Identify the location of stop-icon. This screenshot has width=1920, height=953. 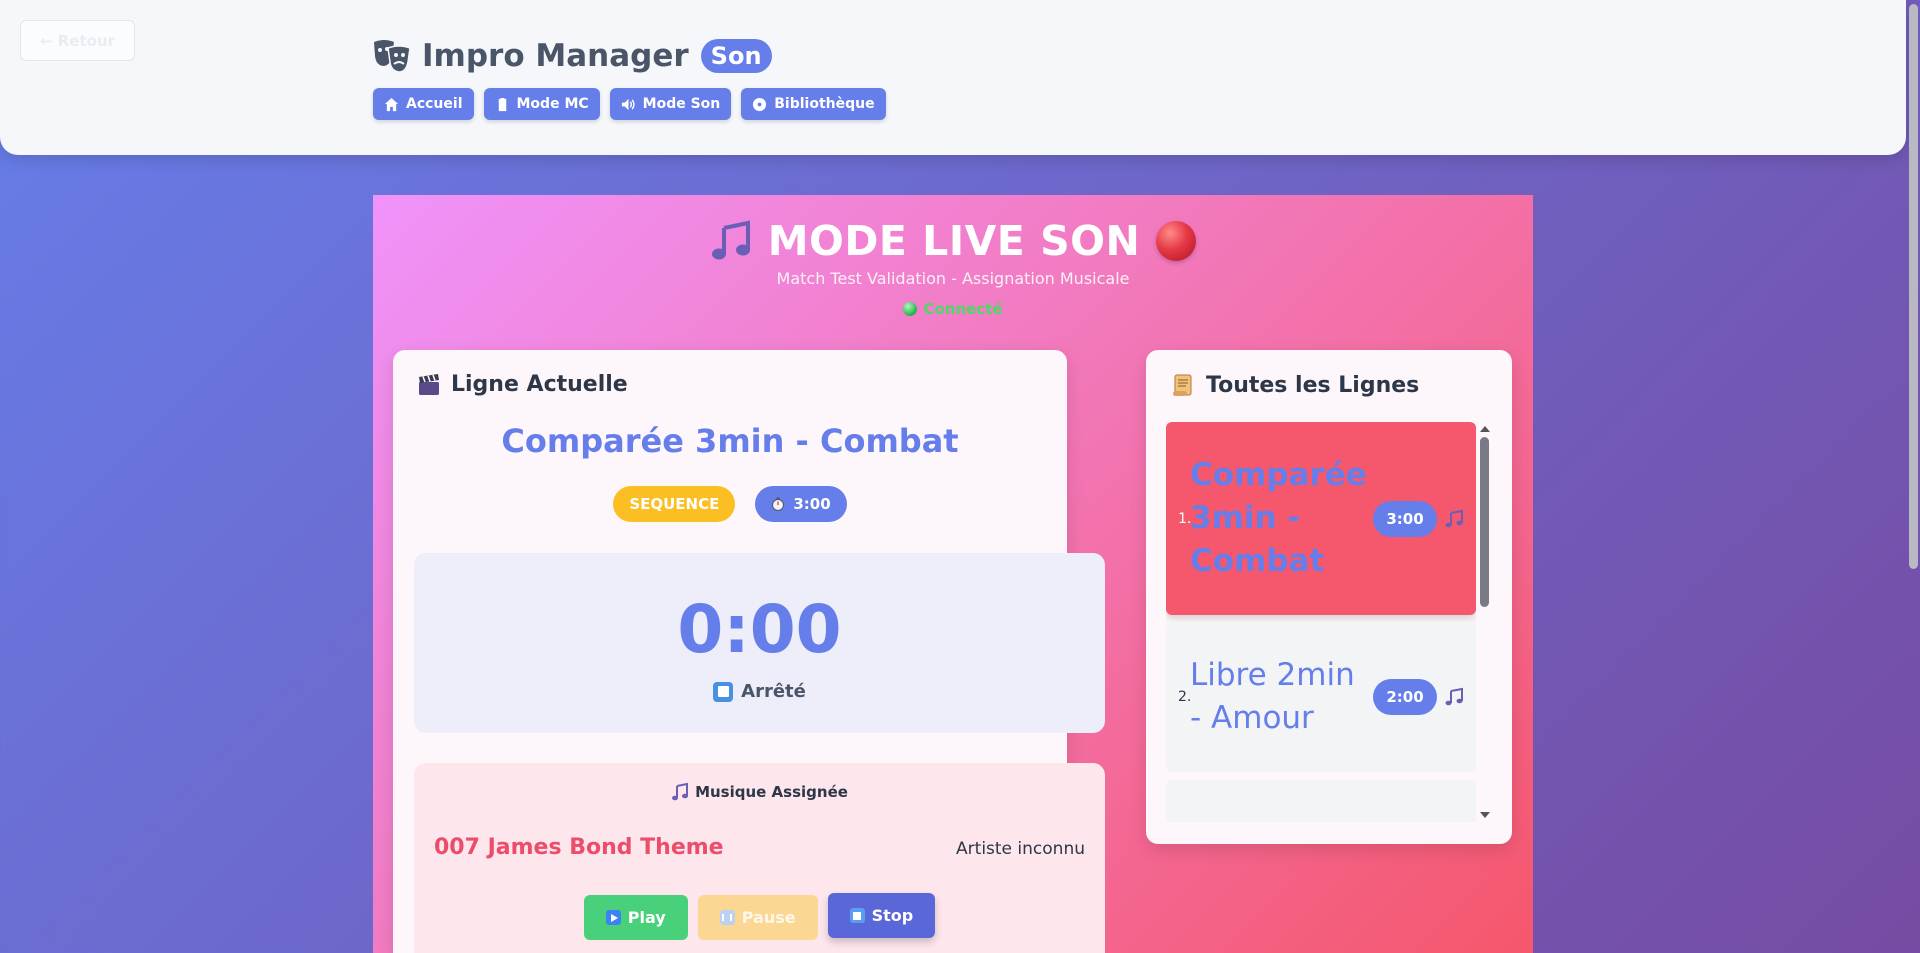
(857, 915).